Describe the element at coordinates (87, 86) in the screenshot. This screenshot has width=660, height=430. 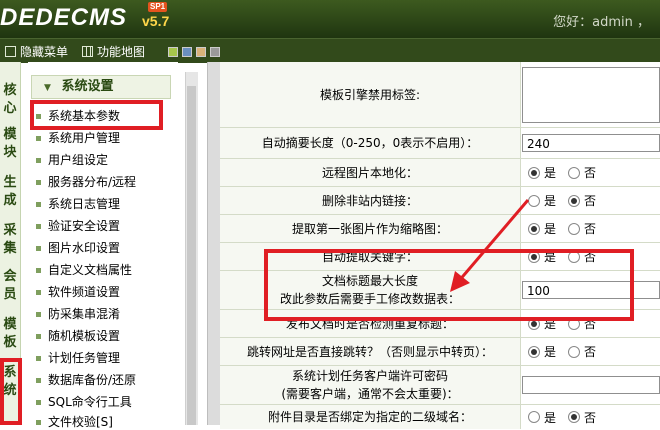
I see `sidebar-section-title: 系统设置` at that location.